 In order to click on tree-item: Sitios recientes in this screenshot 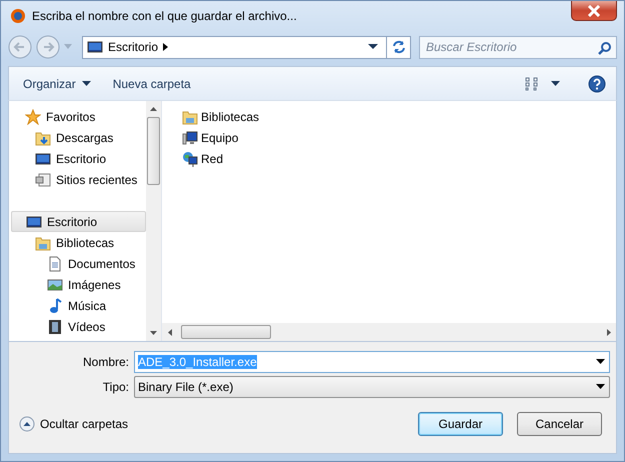, I will do `click(78, 179)`.